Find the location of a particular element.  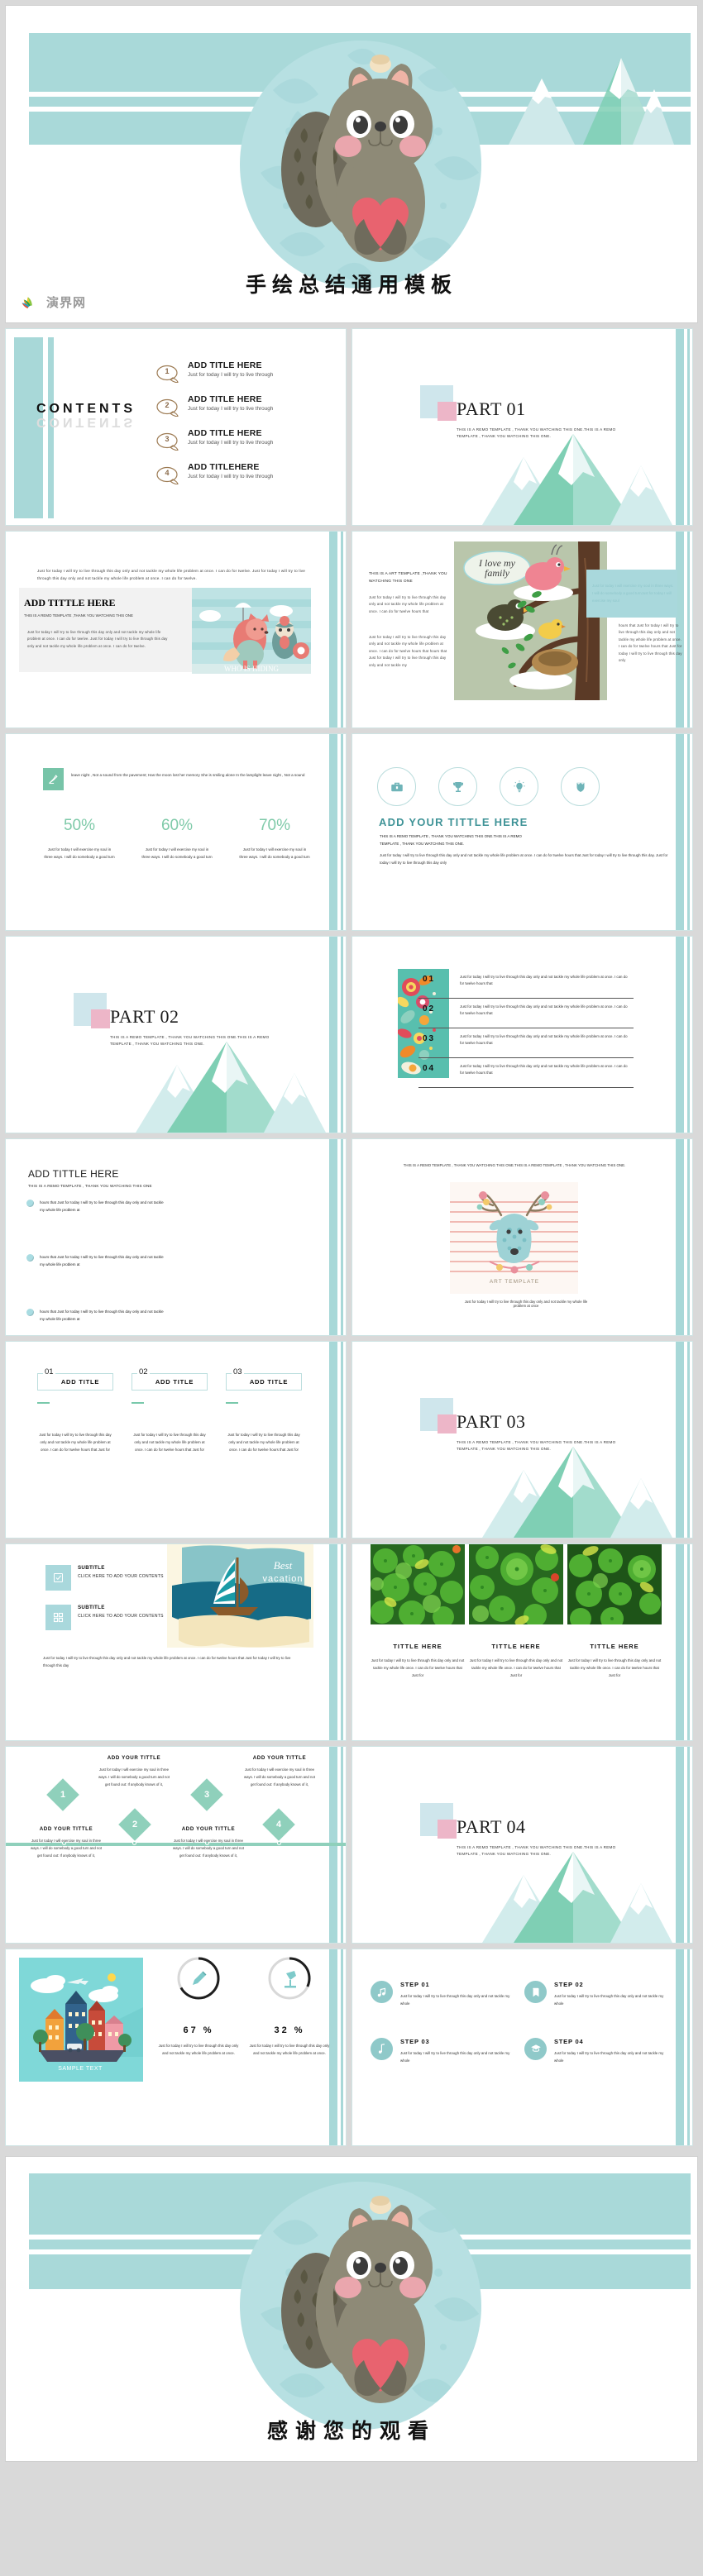

card-number: 01 is located at coordinates (49, 1371).